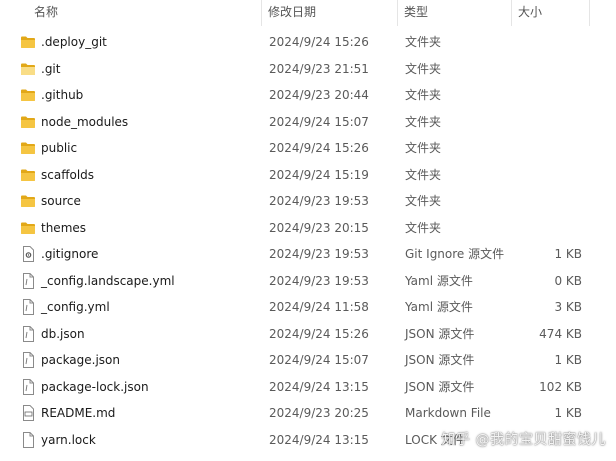  I want to click on file-name: README.md, so click(78, 413).